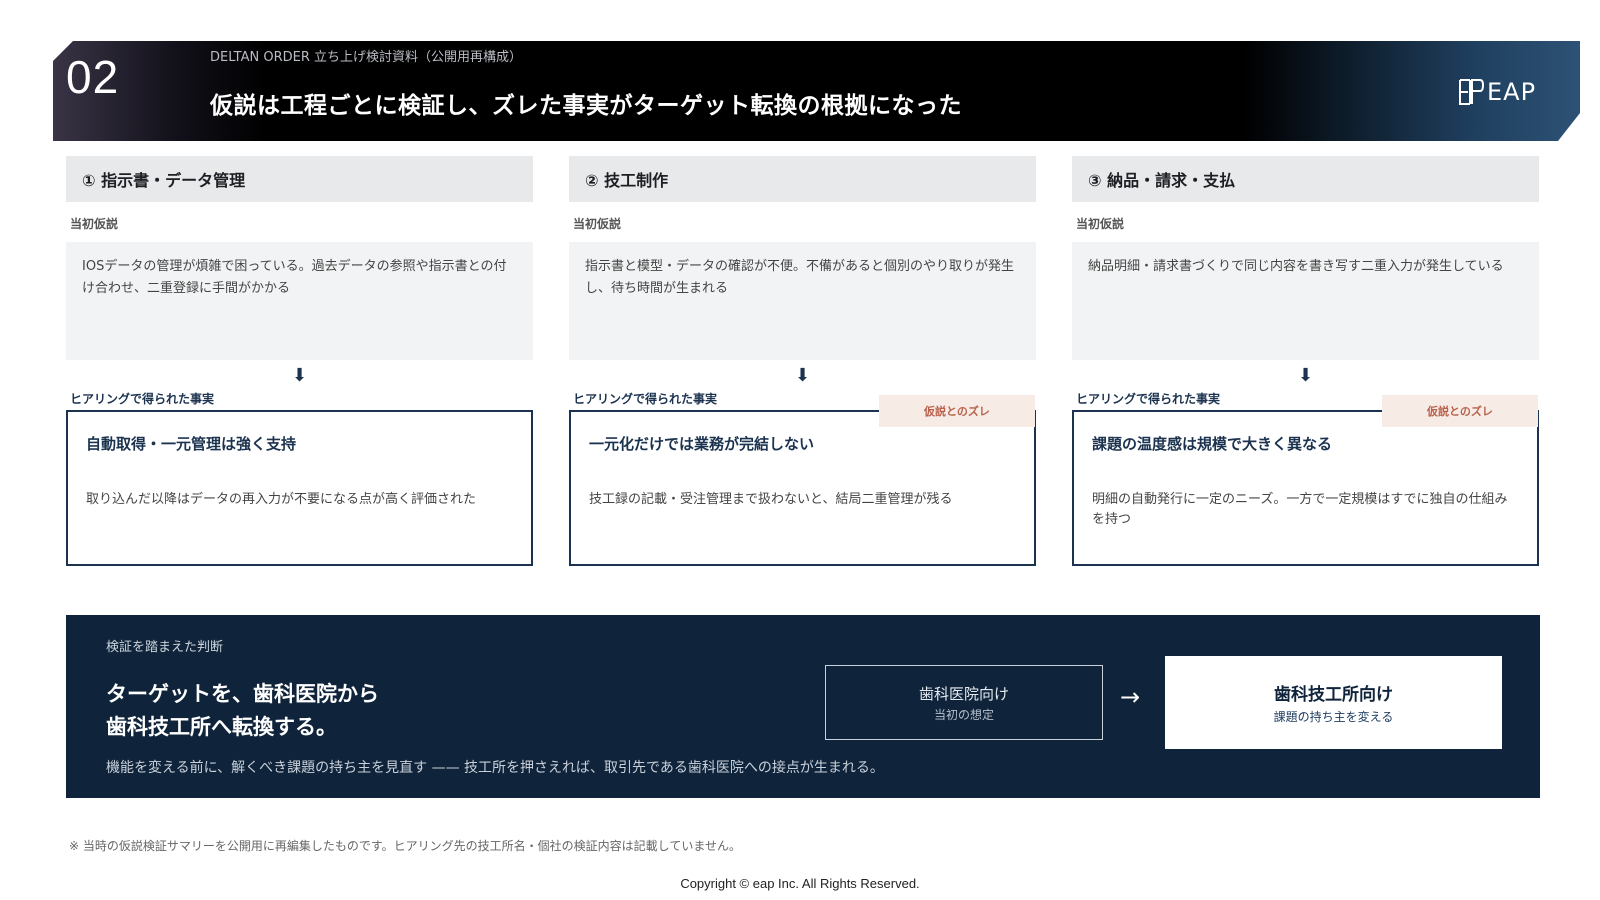 The width and height of the screenshot is (1600, 900). Describe the element at coordinates (1305, 179) in the screenshot. I see `column-heading: ③ 納品・請求・支払` at that location.